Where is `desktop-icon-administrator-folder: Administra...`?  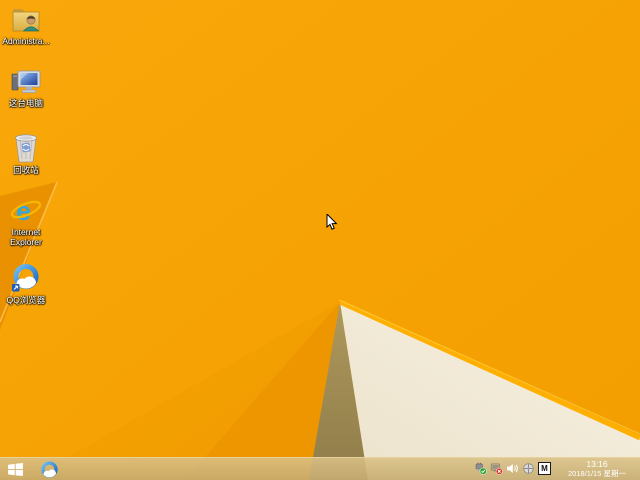 desktop-icon-administrator-folder: Administra... is located at coordinates (26, 24).